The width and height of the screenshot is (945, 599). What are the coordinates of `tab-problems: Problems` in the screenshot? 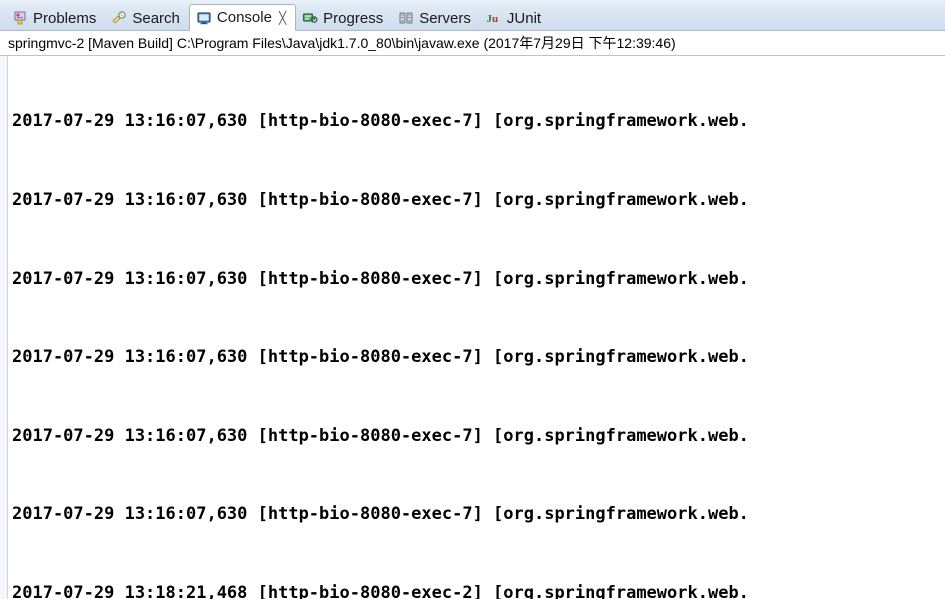 It's located at (55, 18).